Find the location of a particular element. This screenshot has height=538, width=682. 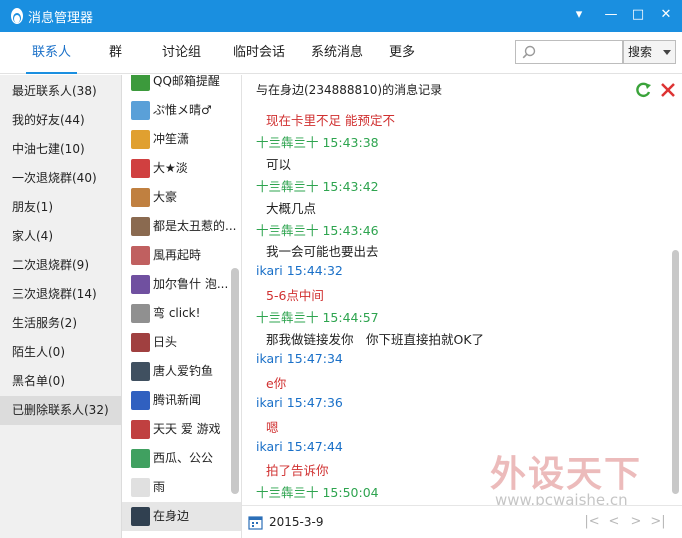

prev-page-icon: < is located at coordinates (614, 522).